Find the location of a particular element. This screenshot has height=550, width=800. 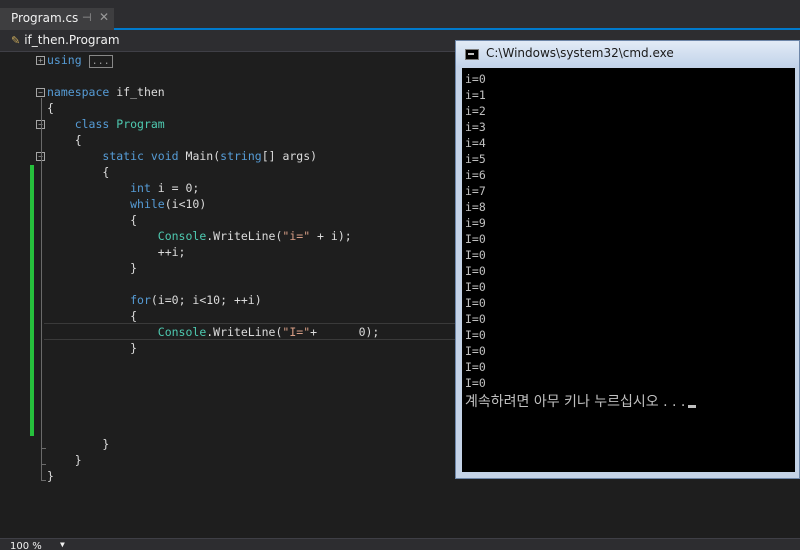

code-line: Console.WriteLine("I="+ 0); is located at coordinates (268, 332).